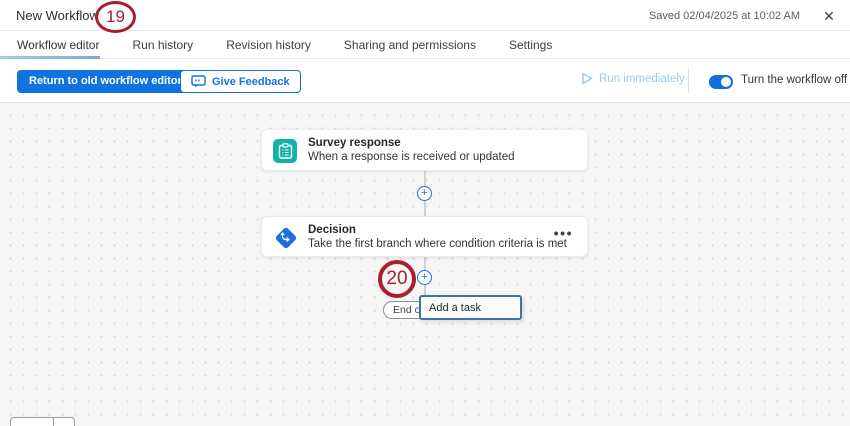  Describe the element at coordinates (726, 82) in the screenshot. I see `toggle-knob` at that location.